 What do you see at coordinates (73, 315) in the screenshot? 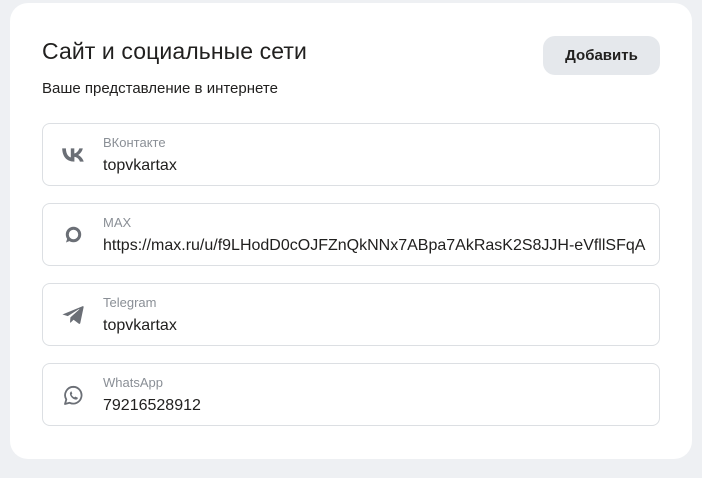
I see `telegram-icon` at bounding box center [73, 315].